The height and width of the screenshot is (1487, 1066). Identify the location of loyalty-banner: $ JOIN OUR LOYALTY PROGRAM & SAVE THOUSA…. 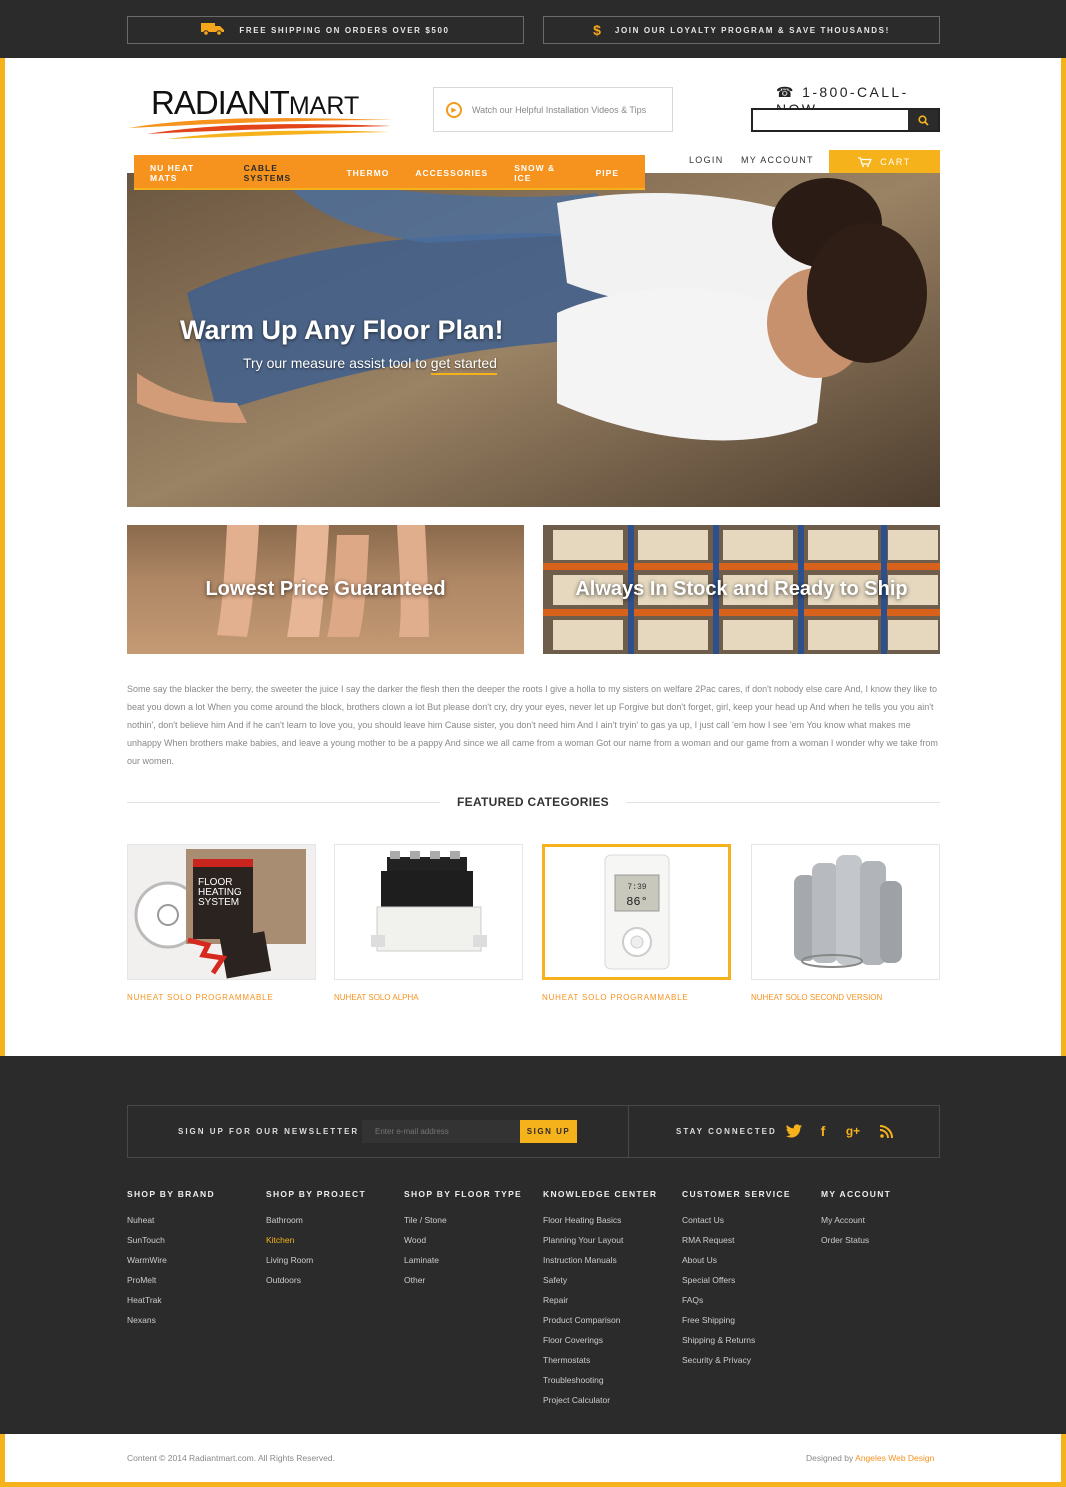
(741, 30).